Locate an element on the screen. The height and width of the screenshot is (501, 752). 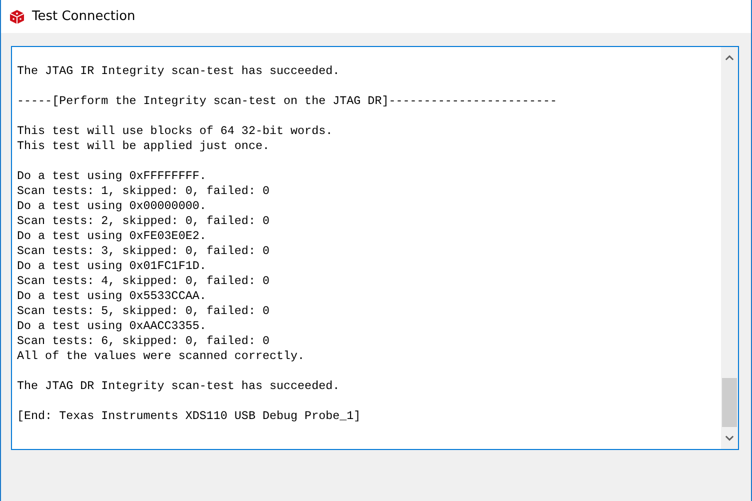
log-line: Scan tests: 4, skipped: 0, failed: 0 is located at coordinates (143, 281).